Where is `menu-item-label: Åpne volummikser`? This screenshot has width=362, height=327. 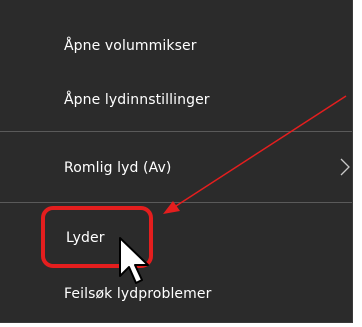
menu-item-label: Åpne volummikser is located at coordinates (130, 46).